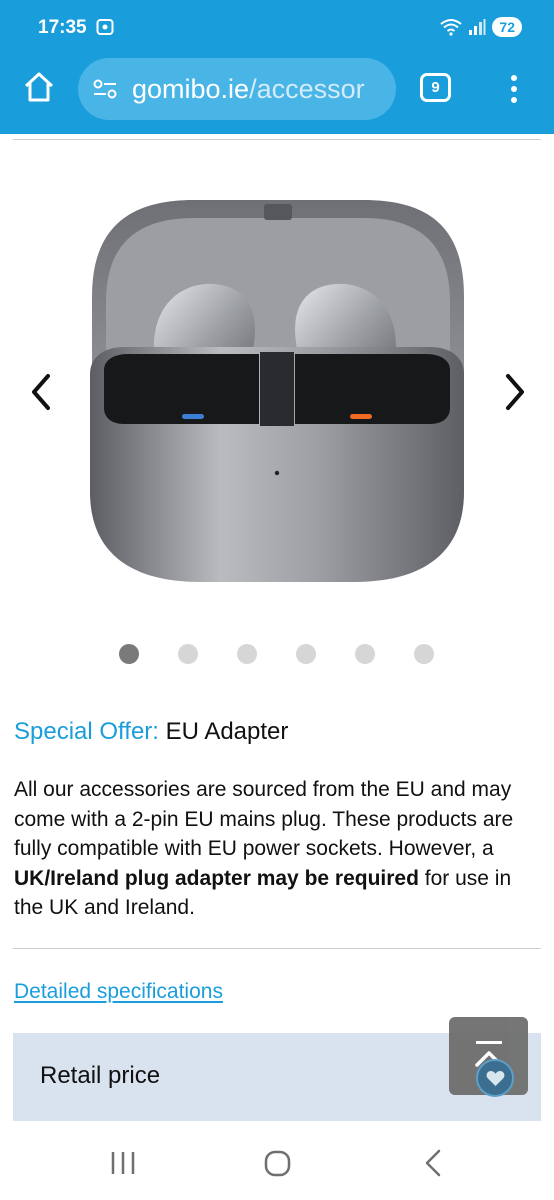 This screenshot has width=554, height=1200. Describe the element at coordinates (105, 27) in the screenshot. I see `screen-record-icon` at that location.